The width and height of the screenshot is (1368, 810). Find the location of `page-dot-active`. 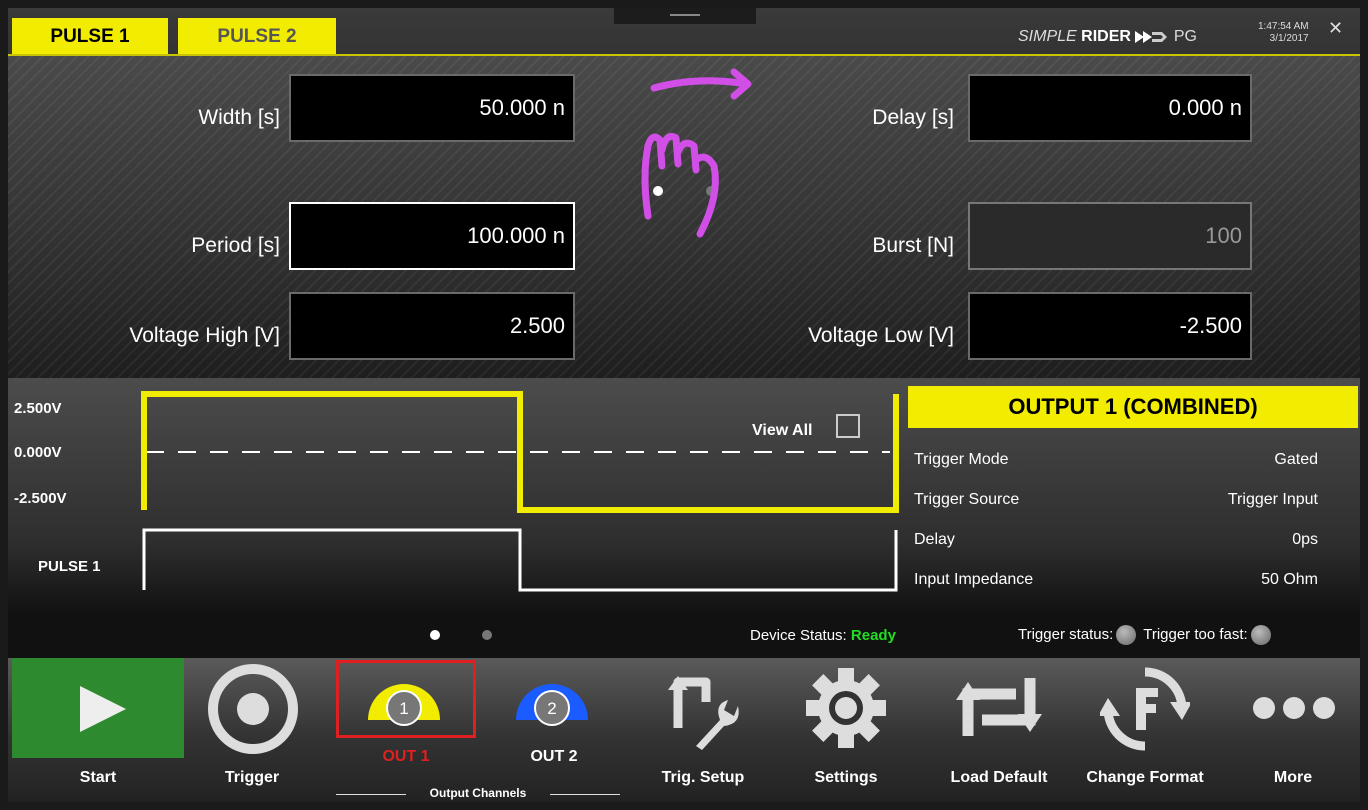

page-dot-active is located at coordinates (435, 635).